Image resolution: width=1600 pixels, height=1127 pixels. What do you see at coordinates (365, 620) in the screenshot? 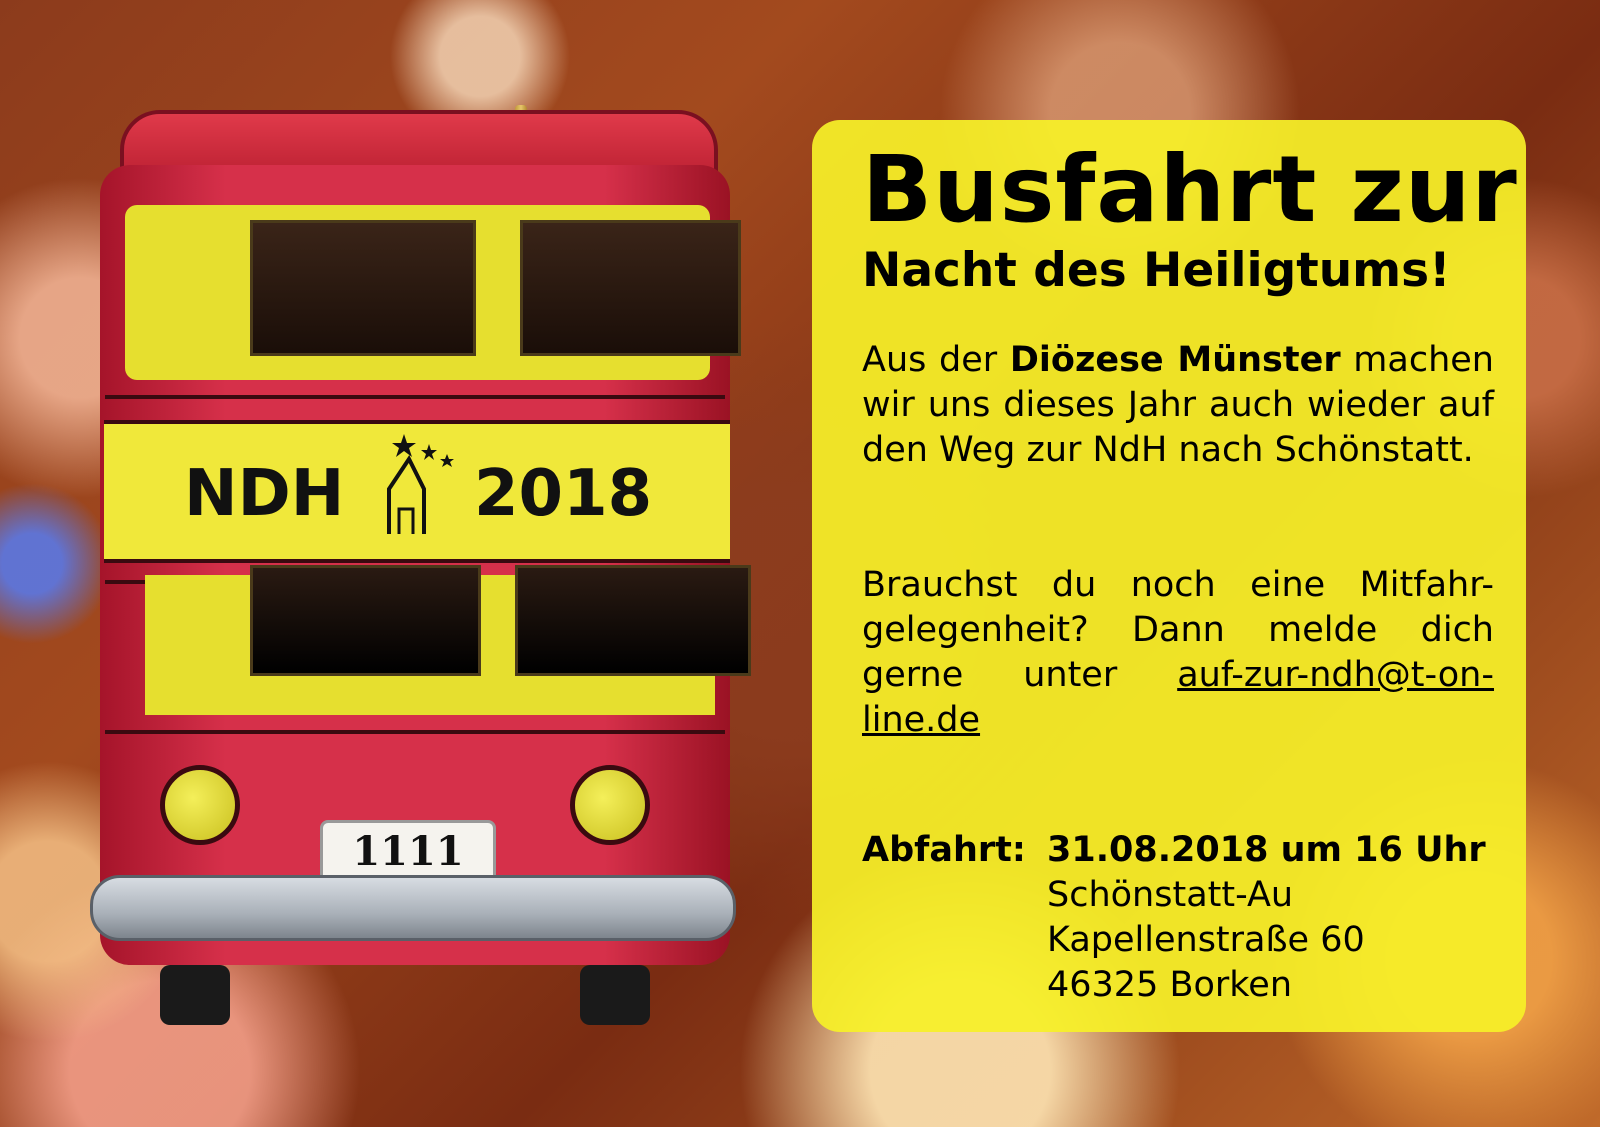
I see `lower-window-left` at bounding box center [365, 620].